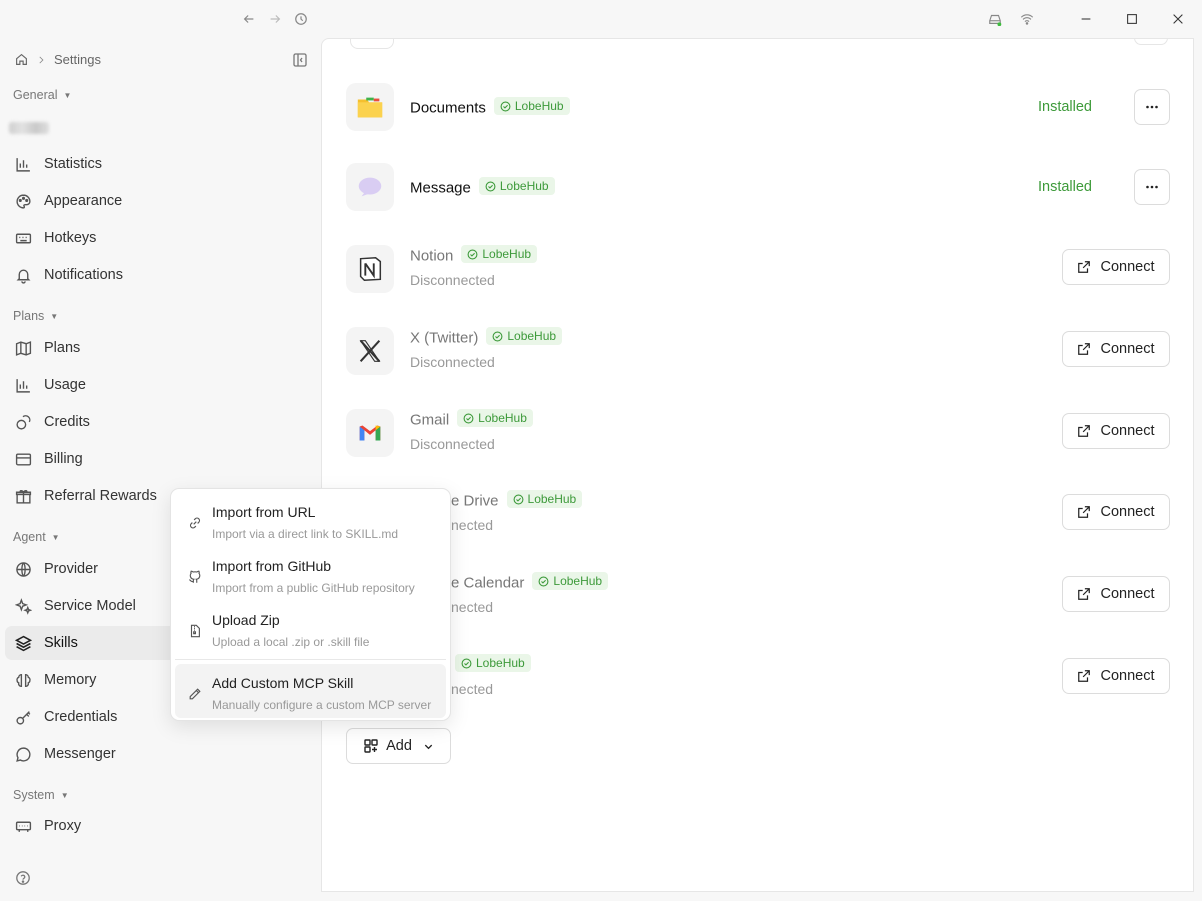 The image size is (1202, 901). Describe the element at coordinates (23, 496) in the screenshot. I see `gift-icon` at that location.